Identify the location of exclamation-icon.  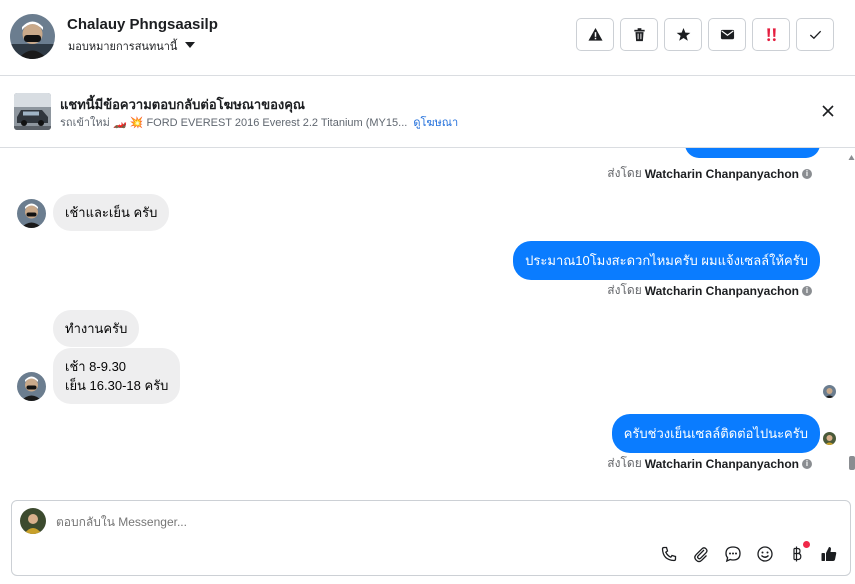
(771, 35).